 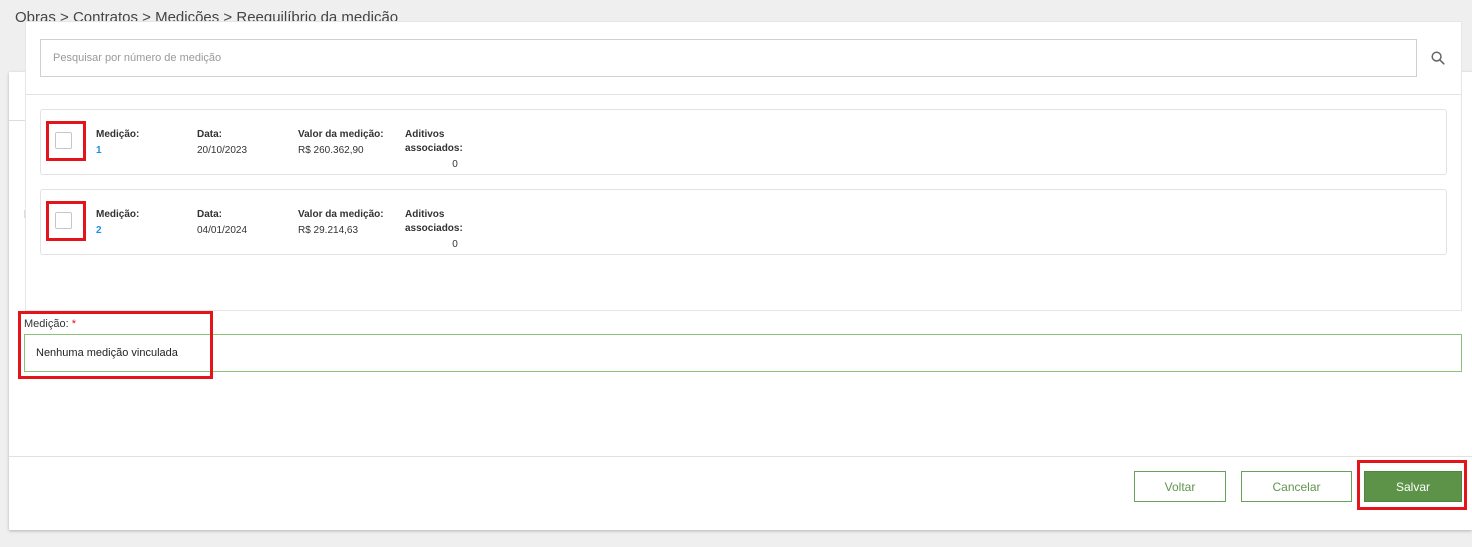 What do you see at coordinates (222, 230) in the screenshot?
I see `measurement-date-value: 04/01/2024` at bounding box center [222, 230].